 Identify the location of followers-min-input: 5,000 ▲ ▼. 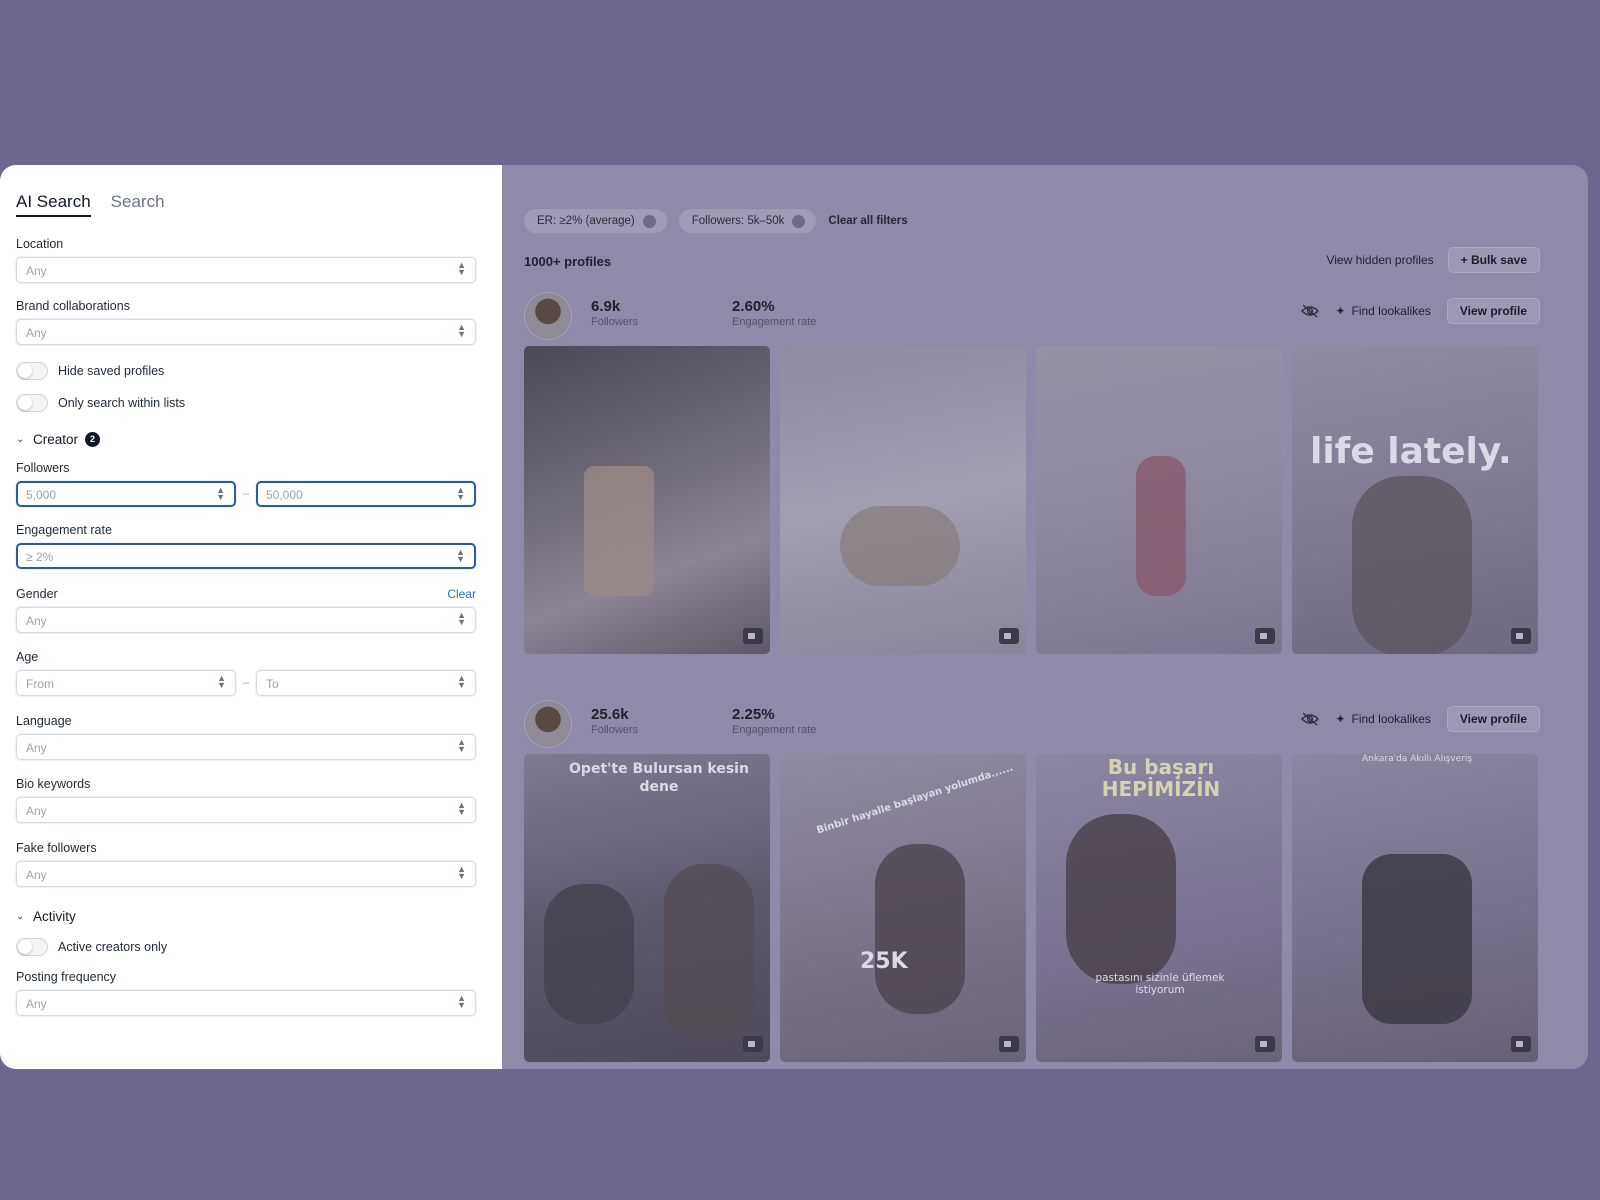
(126, 494).